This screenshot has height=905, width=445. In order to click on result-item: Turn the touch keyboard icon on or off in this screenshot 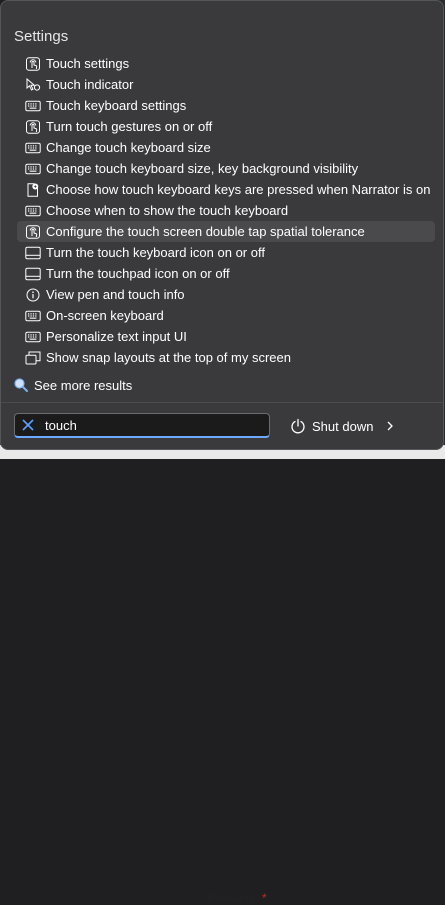, I will do `click(226, 252)`.